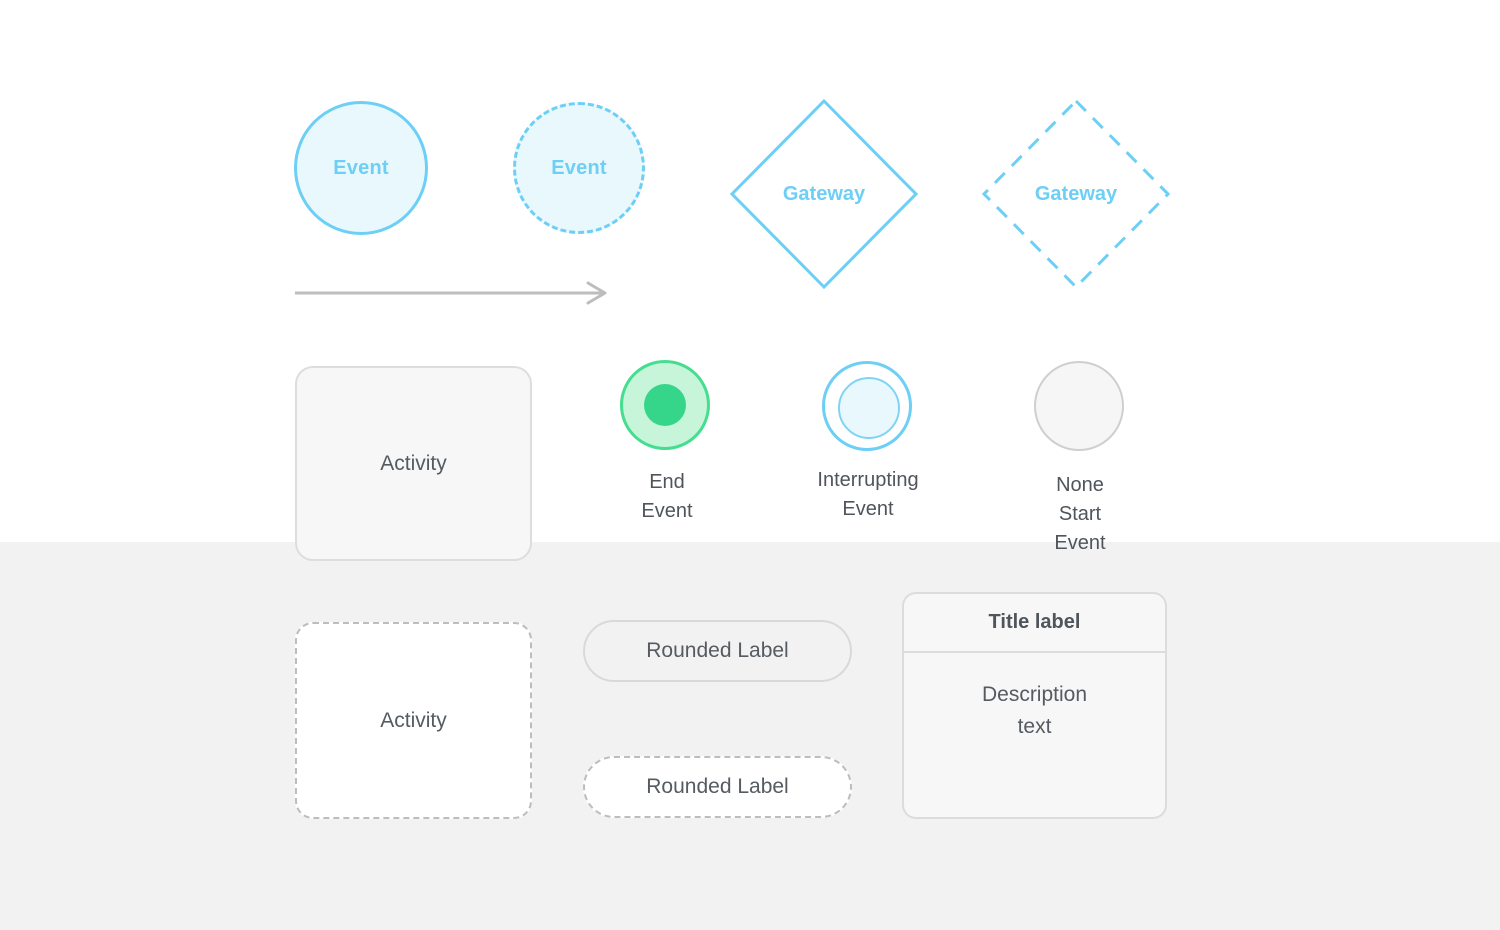 This screenshot has height=930, width=1500. I want to click on end-event-inner-dot, so click(665, 405).